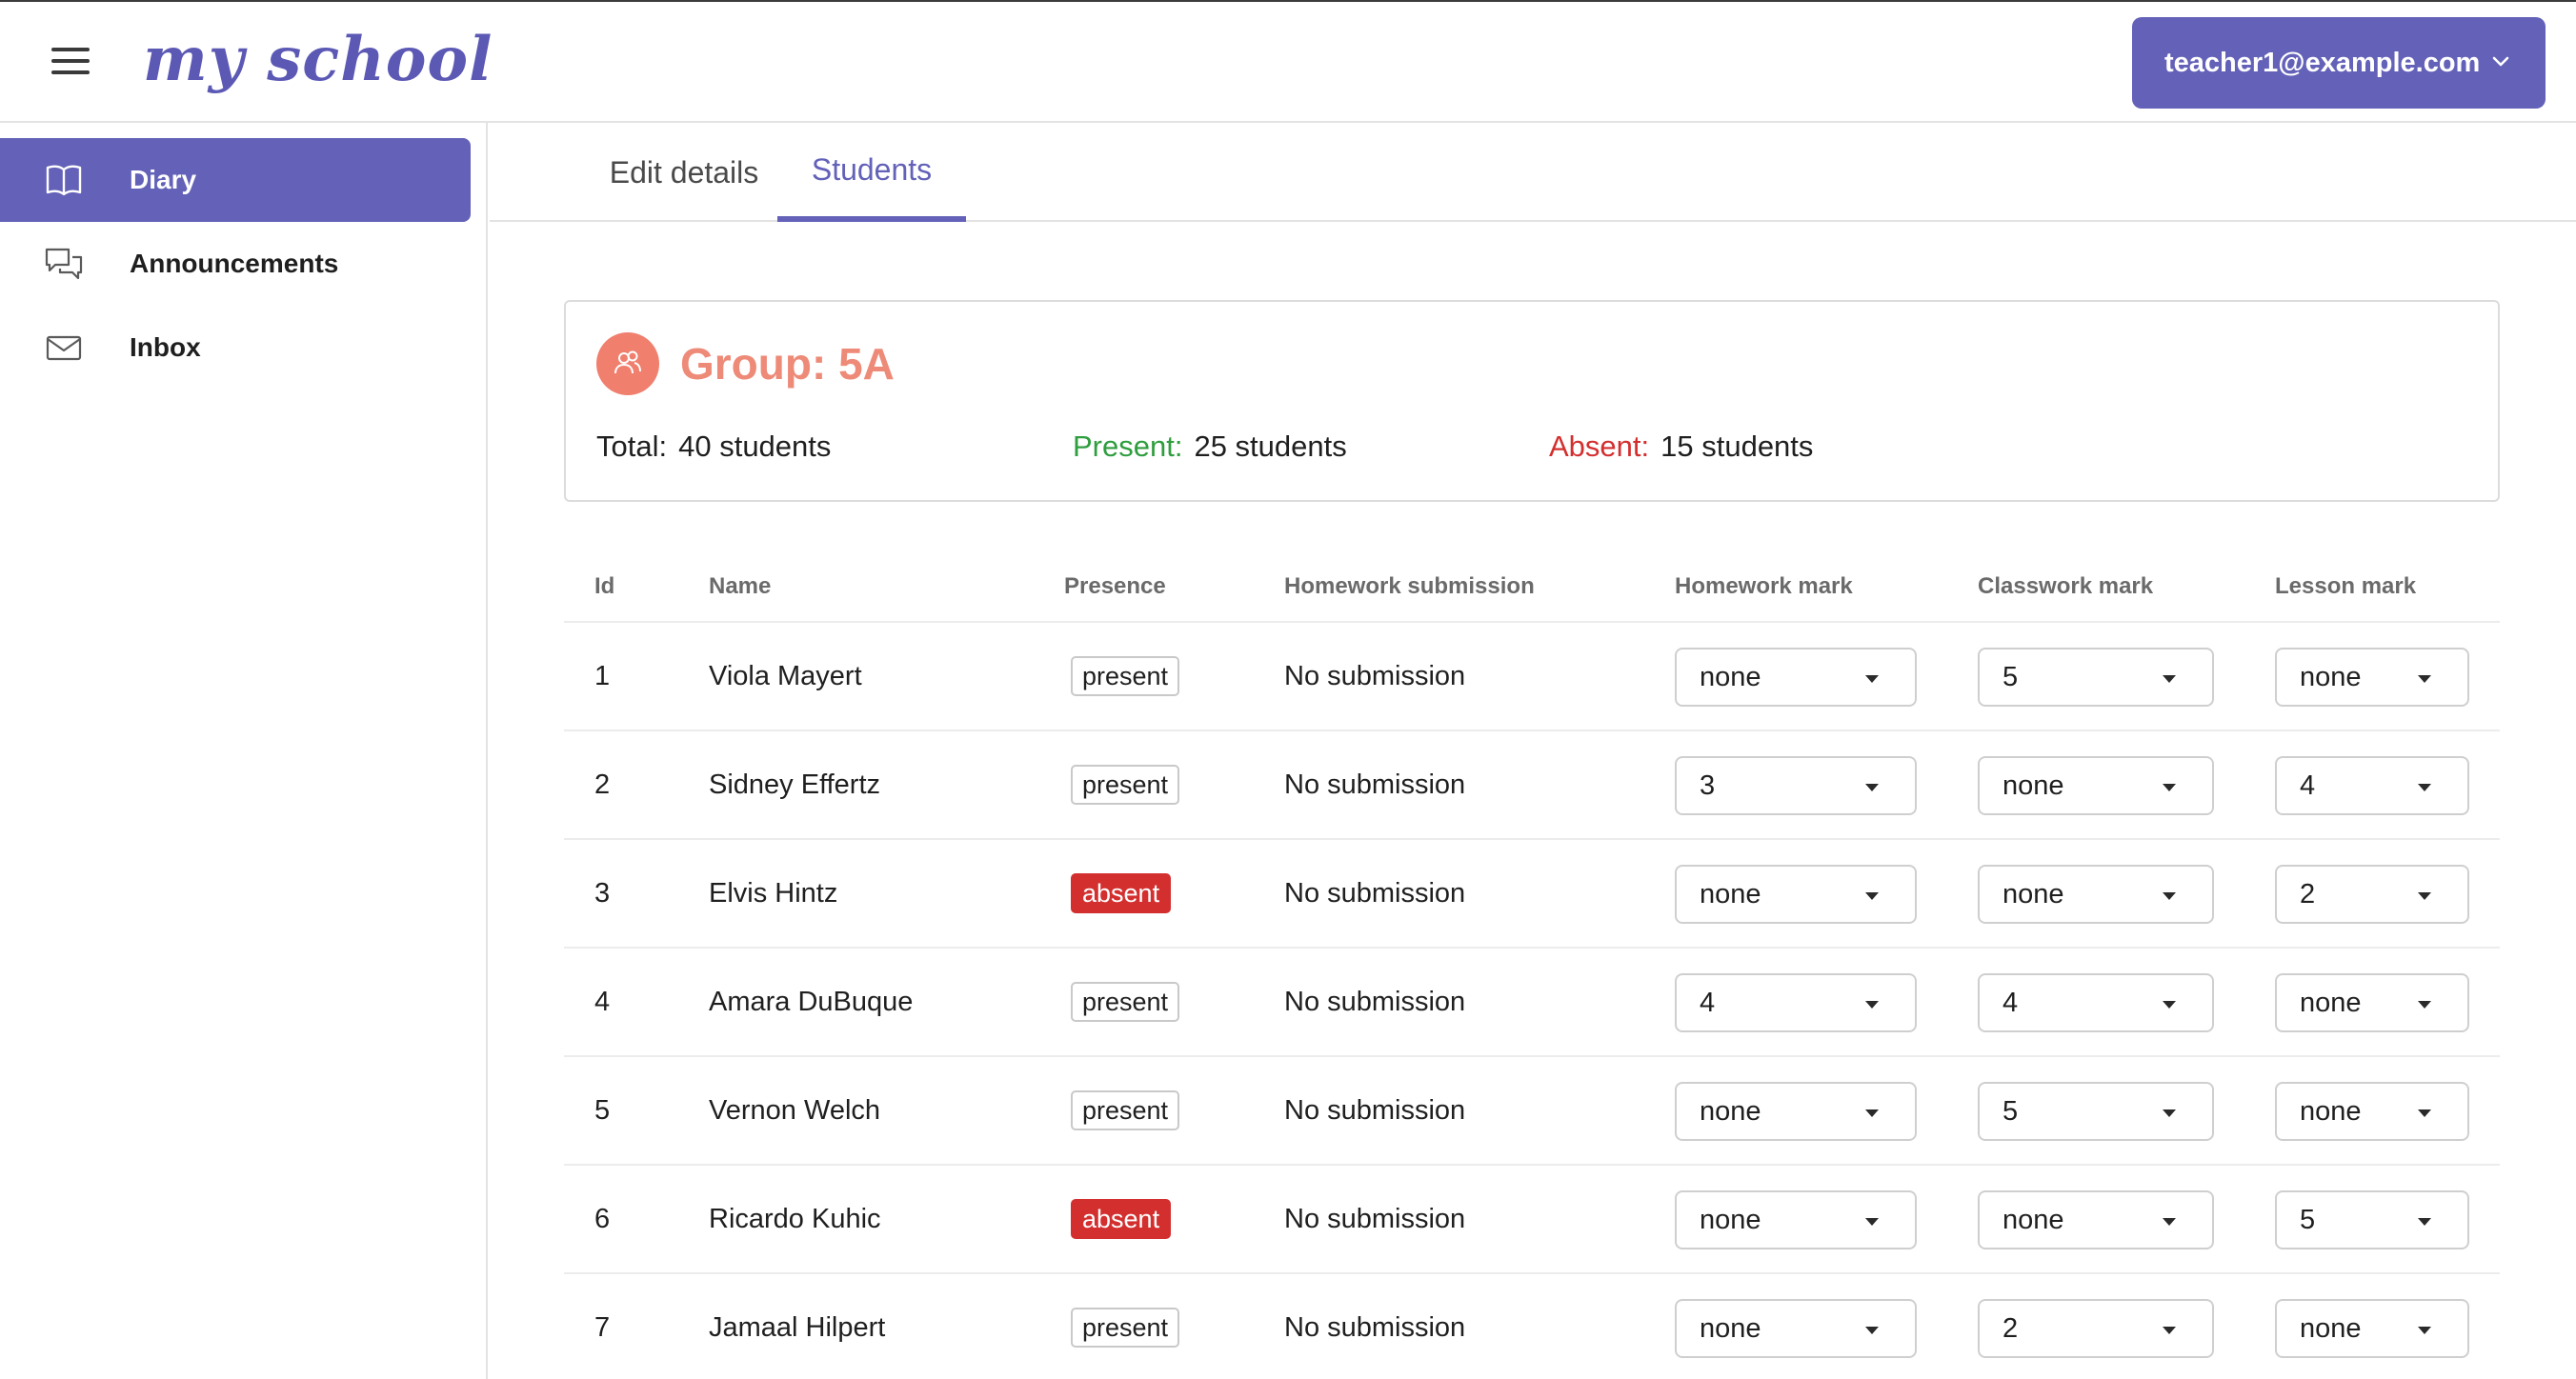  Describe the element at coordinates (2096, 1002) in the screenshot. I see `classwork-mark-select: 4` at that location.